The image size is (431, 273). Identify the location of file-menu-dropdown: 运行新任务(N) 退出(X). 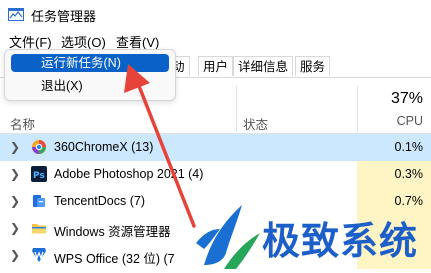
(90, 75).